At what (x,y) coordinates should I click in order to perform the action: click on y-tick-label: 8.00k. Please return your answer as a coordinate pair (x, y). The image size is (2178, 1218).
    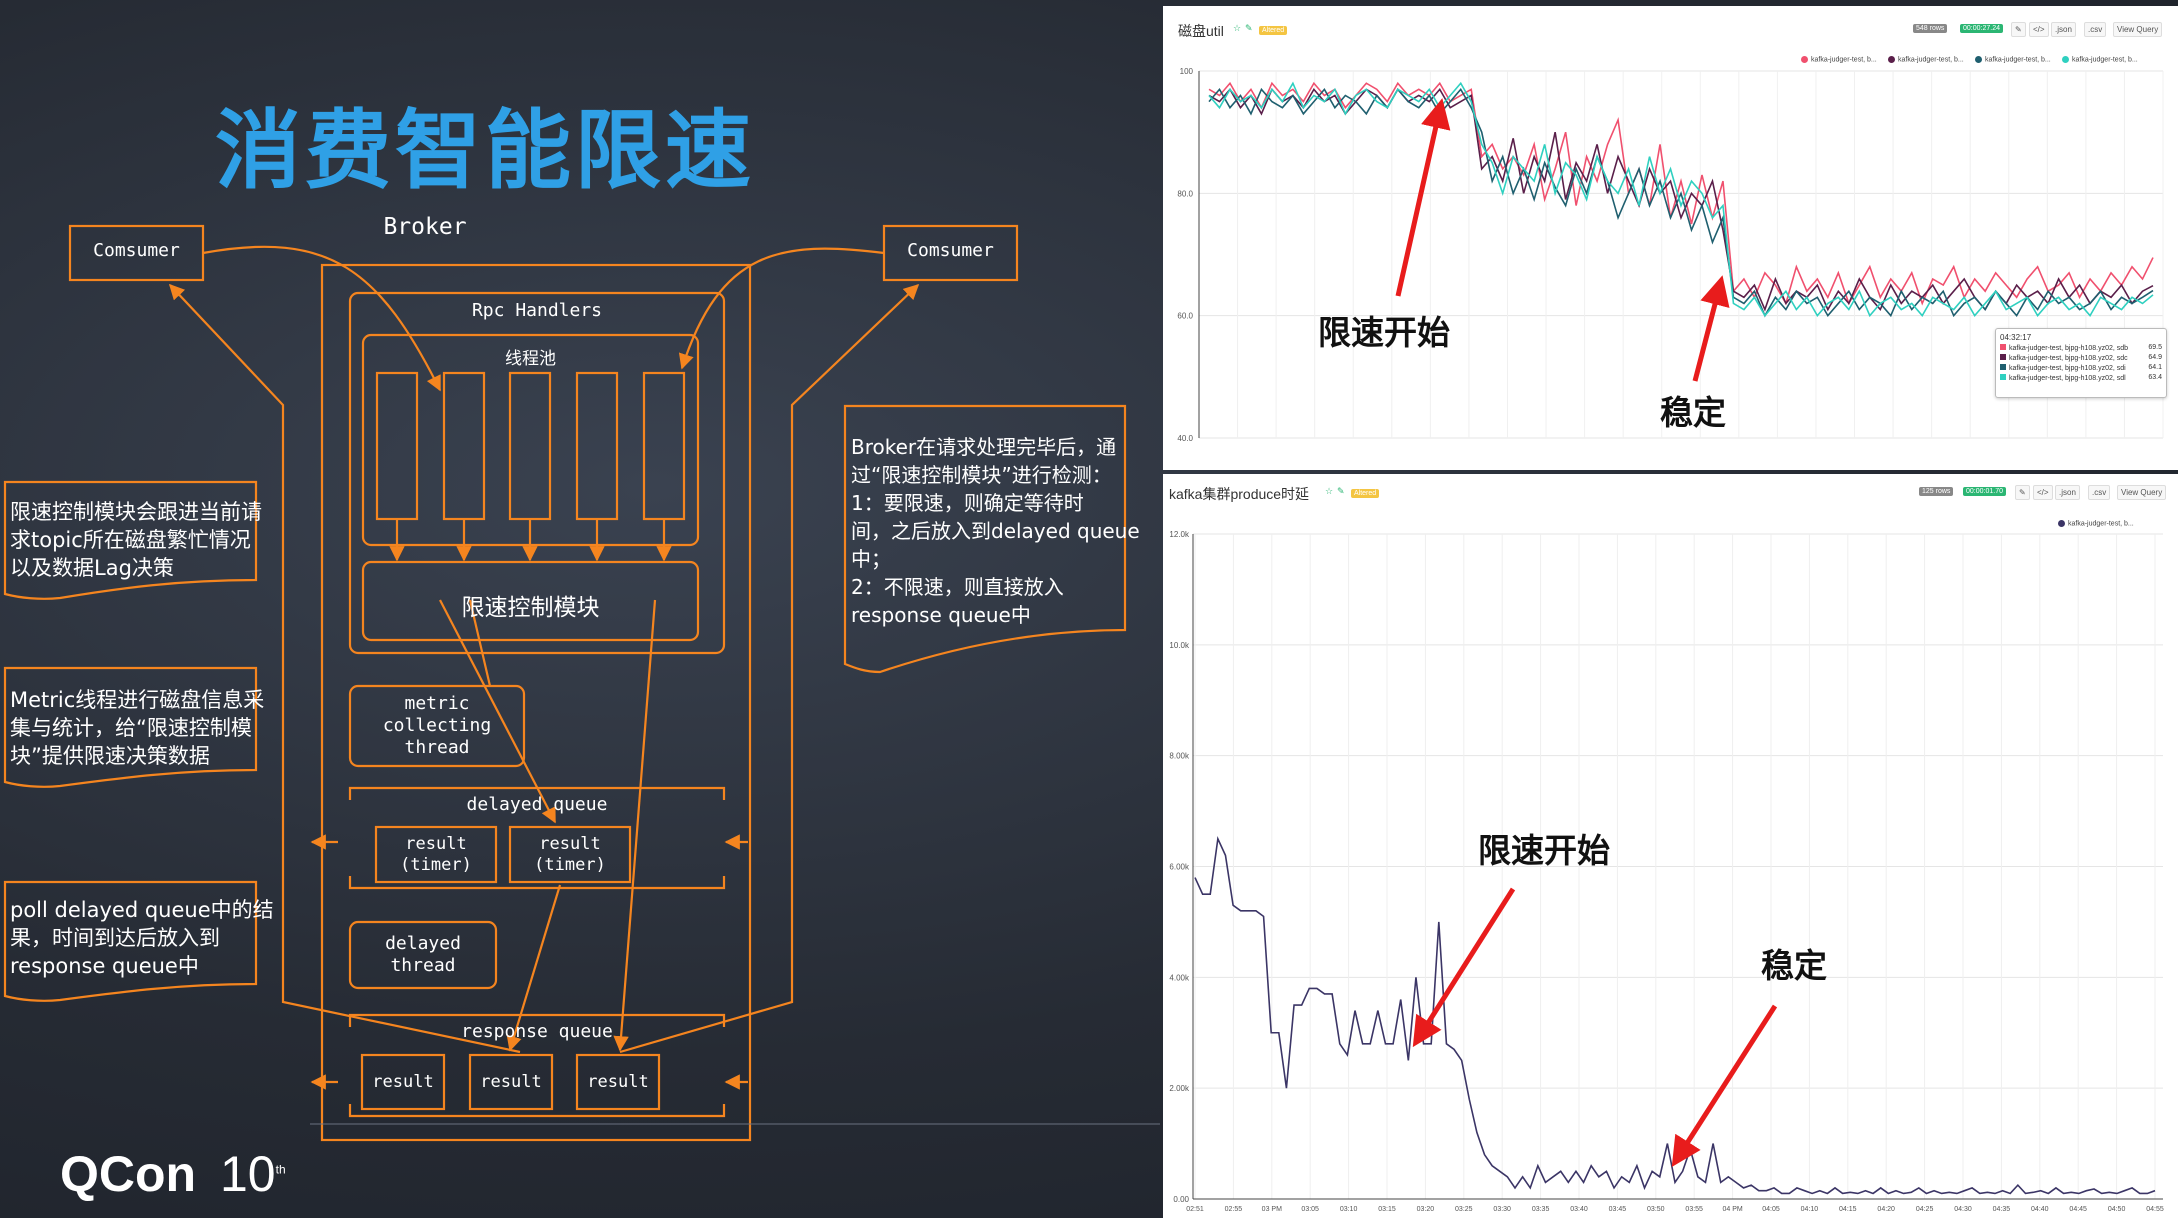
    Looking at the image, I should click on (1179, 756).